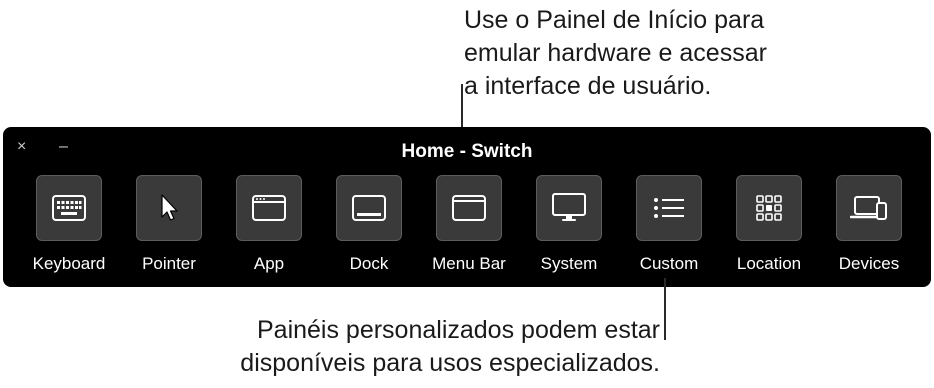  I want to click on devices-icon, so click(869, 208).